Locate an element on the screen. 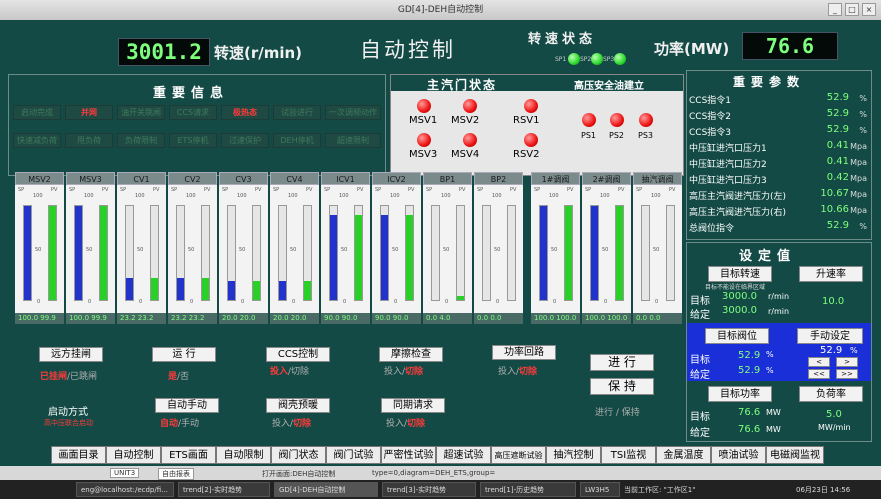  msv3-label: MSV3 is located at coordinates (423, 154).